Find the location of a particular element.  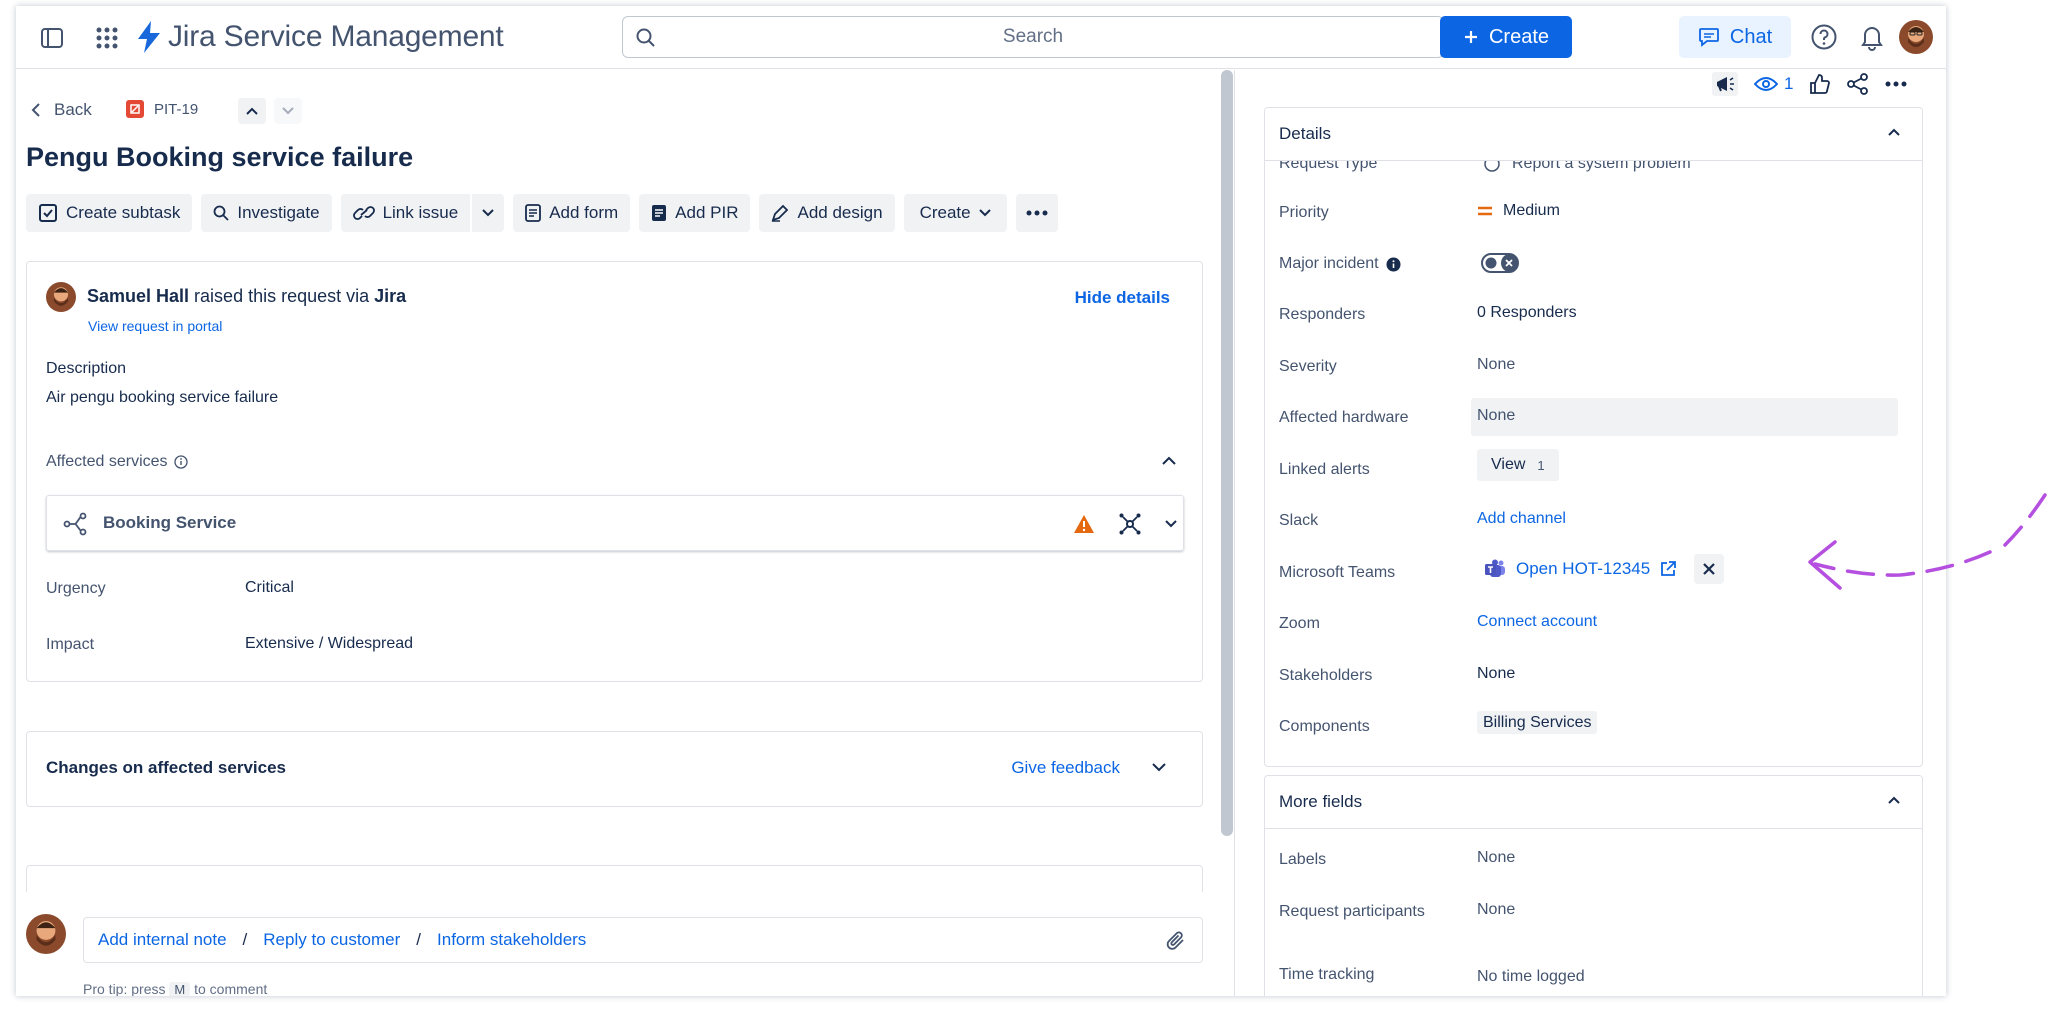

app-switcher-icon is located at coordinates (107, 38).